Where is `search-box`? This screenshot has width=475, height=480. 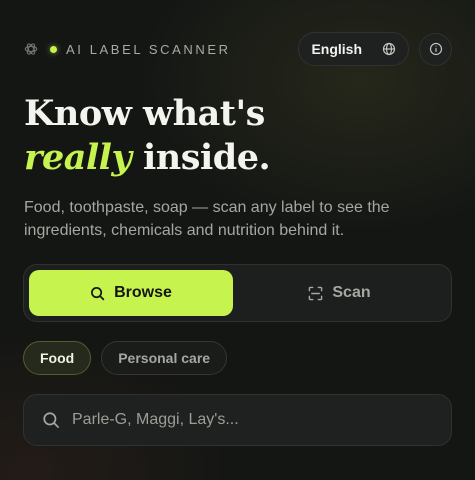 search-box is located at coordinates (237, 420).